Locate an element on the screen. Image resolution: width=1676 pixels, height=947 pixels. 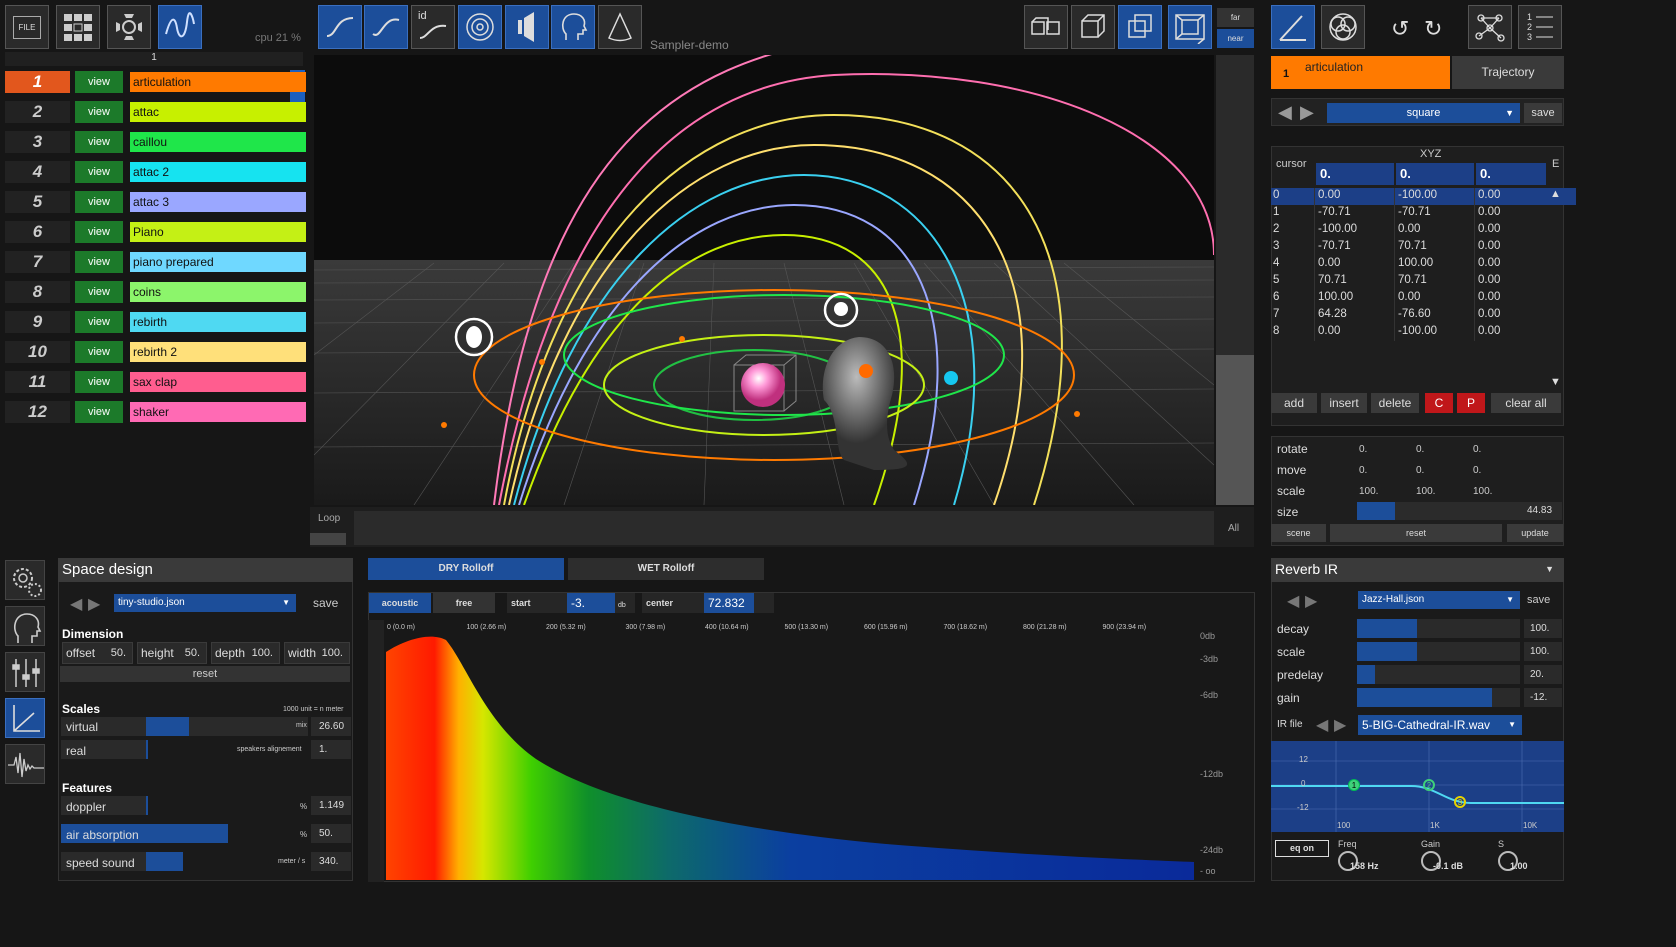
track-row: 2 view attac is located at coordinates (155, 112).